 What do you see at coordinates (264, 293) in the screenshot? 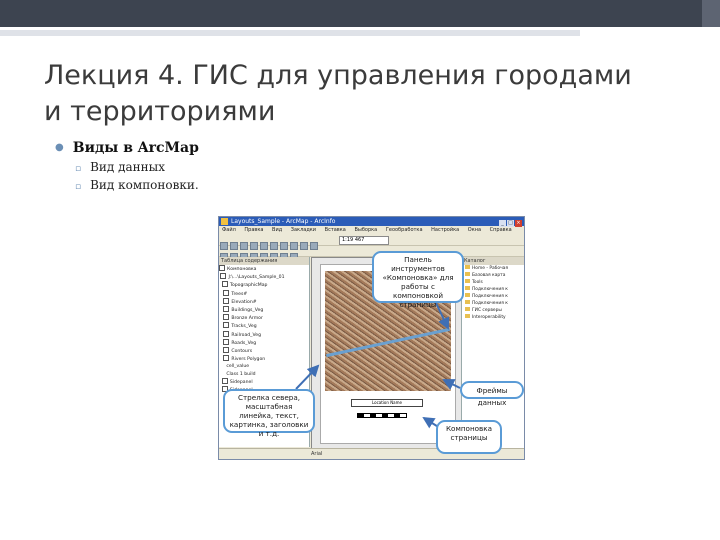
I see `toc-row: Trees#` at bounding box center [264, 293].